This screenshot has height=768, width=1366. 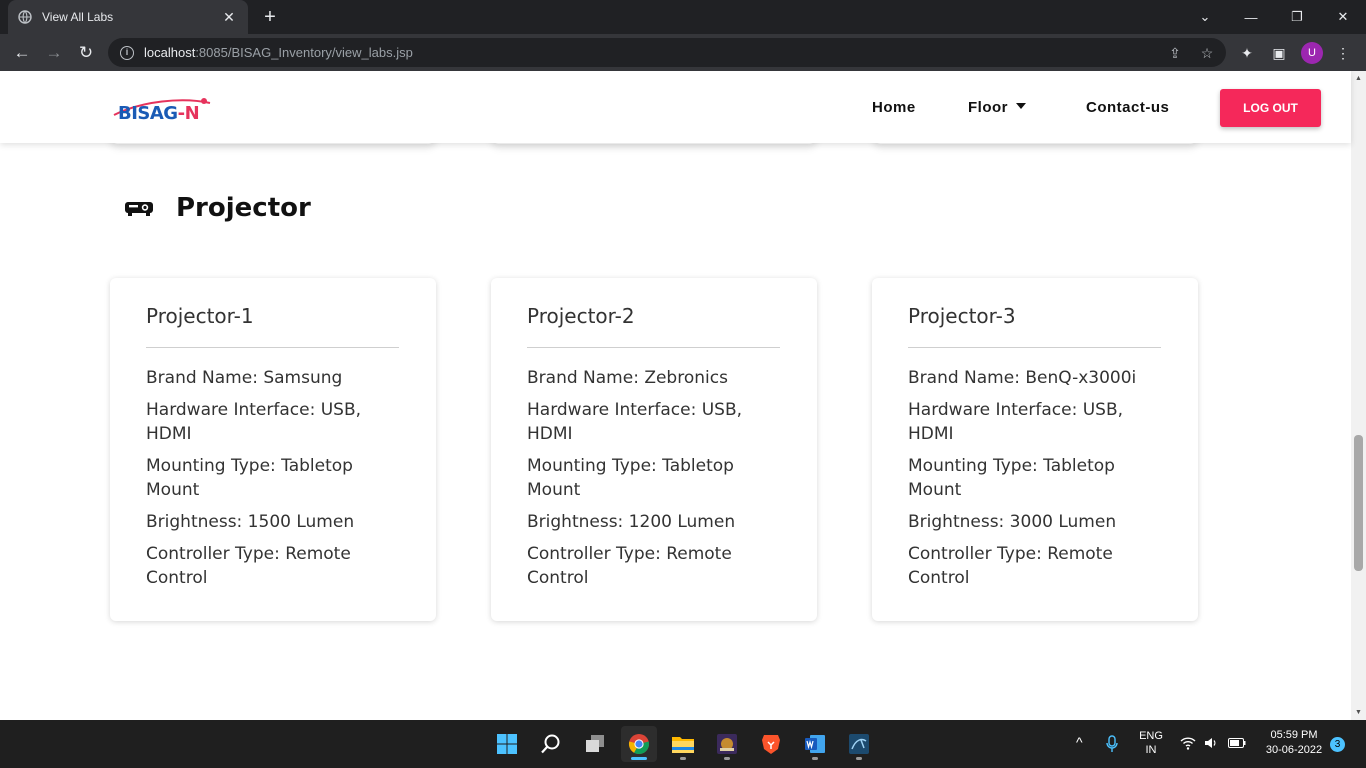 I want to click on browser-tab: View All Labs ✕, so click(x=128, y=17).